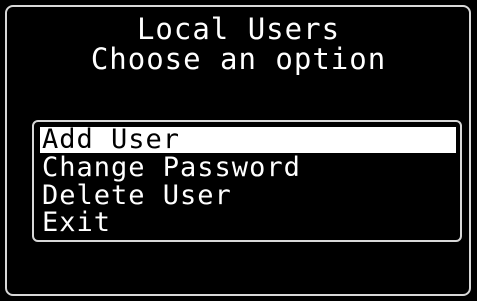 Image resolution: width=477 pixels, height=301 pixels. I want to click on screen-title: Local Users, so click(238, 29).